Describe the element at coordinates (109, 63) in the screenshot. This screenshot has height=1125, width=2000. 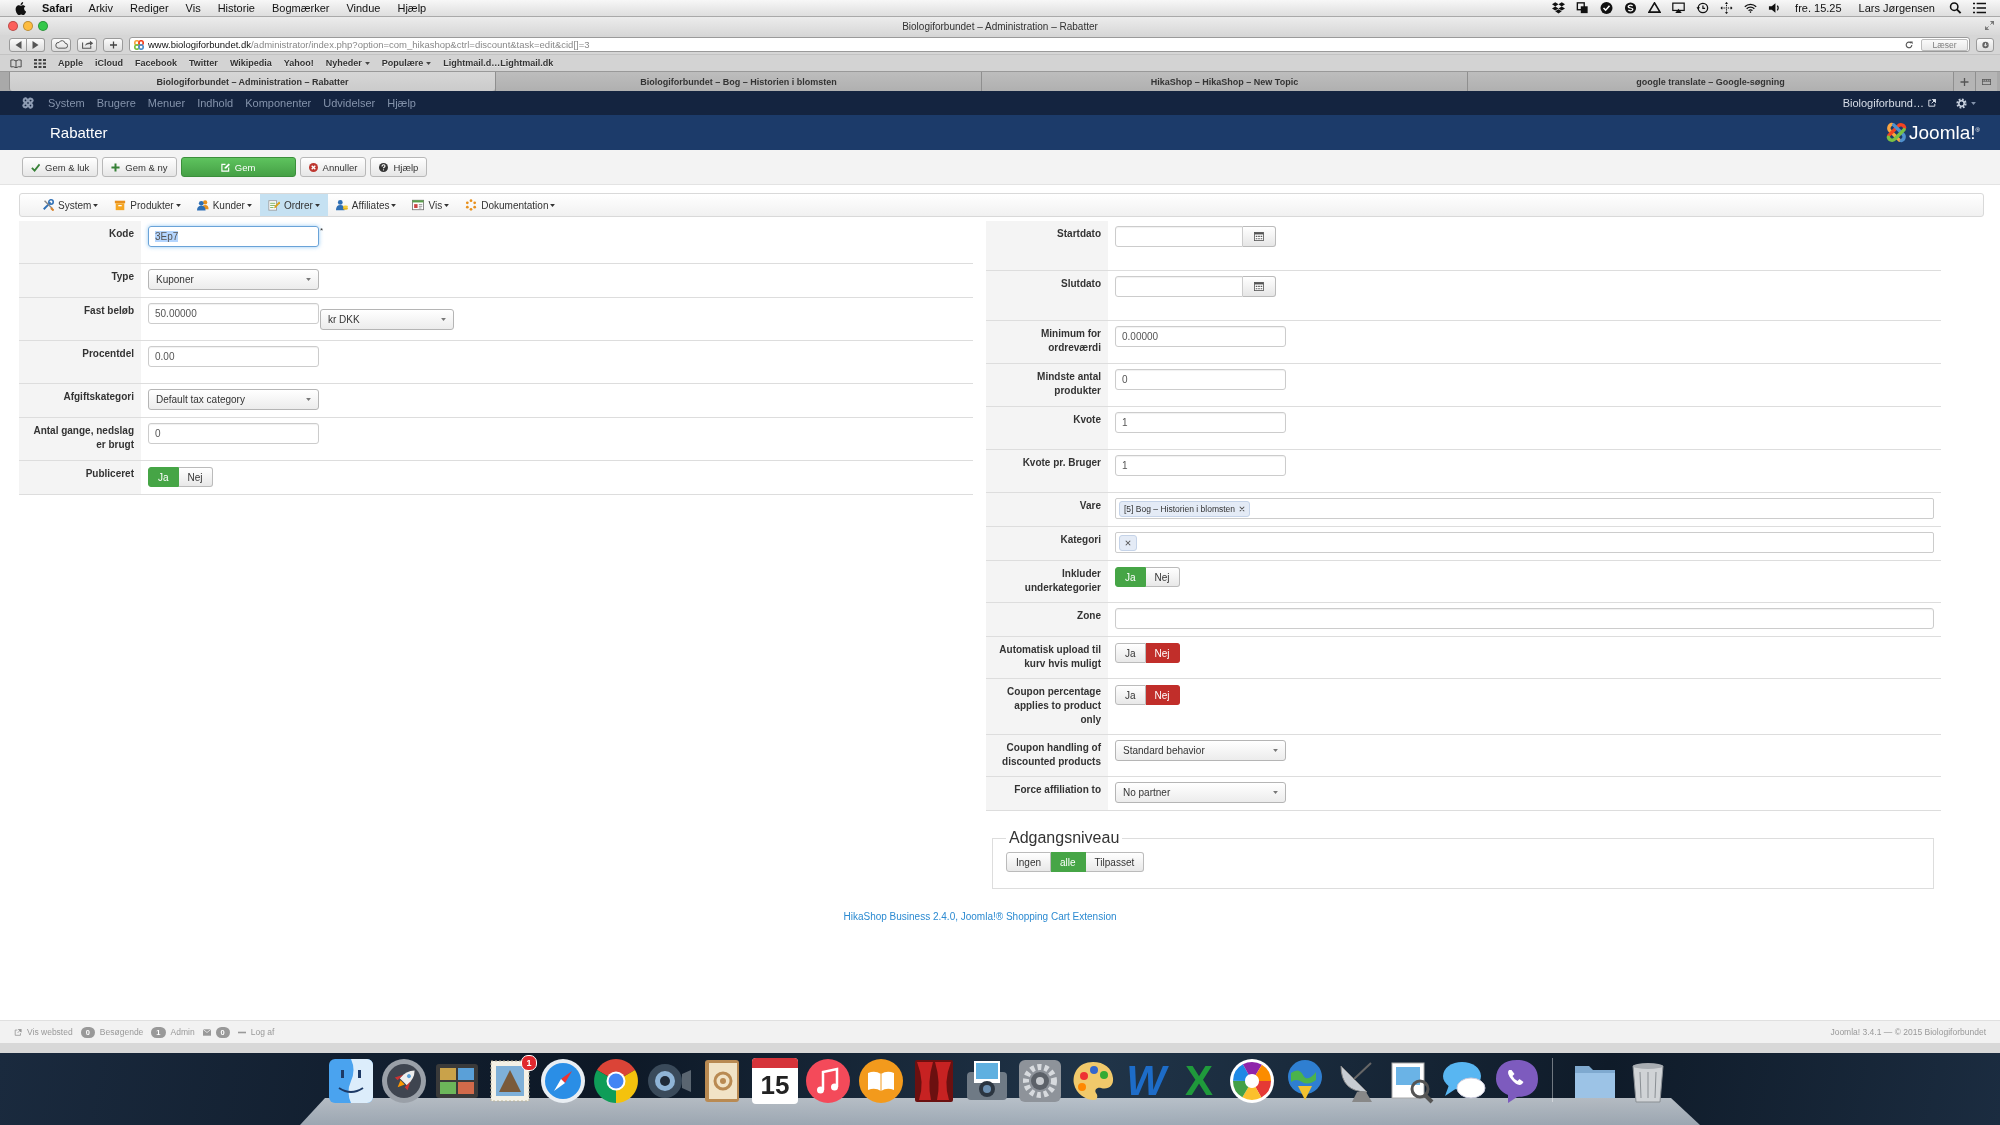
I see `bookmark-link: iCloud` at that location.